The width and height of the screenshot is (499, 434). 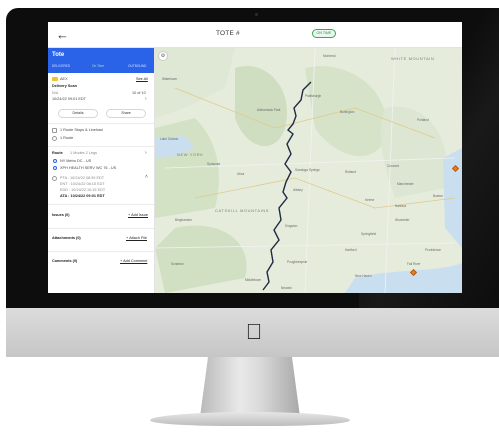 What do you see at coordinates (423, 120) in the screenshot?
I see `map-label-portland: Portland` at bounding box center [423, 120].